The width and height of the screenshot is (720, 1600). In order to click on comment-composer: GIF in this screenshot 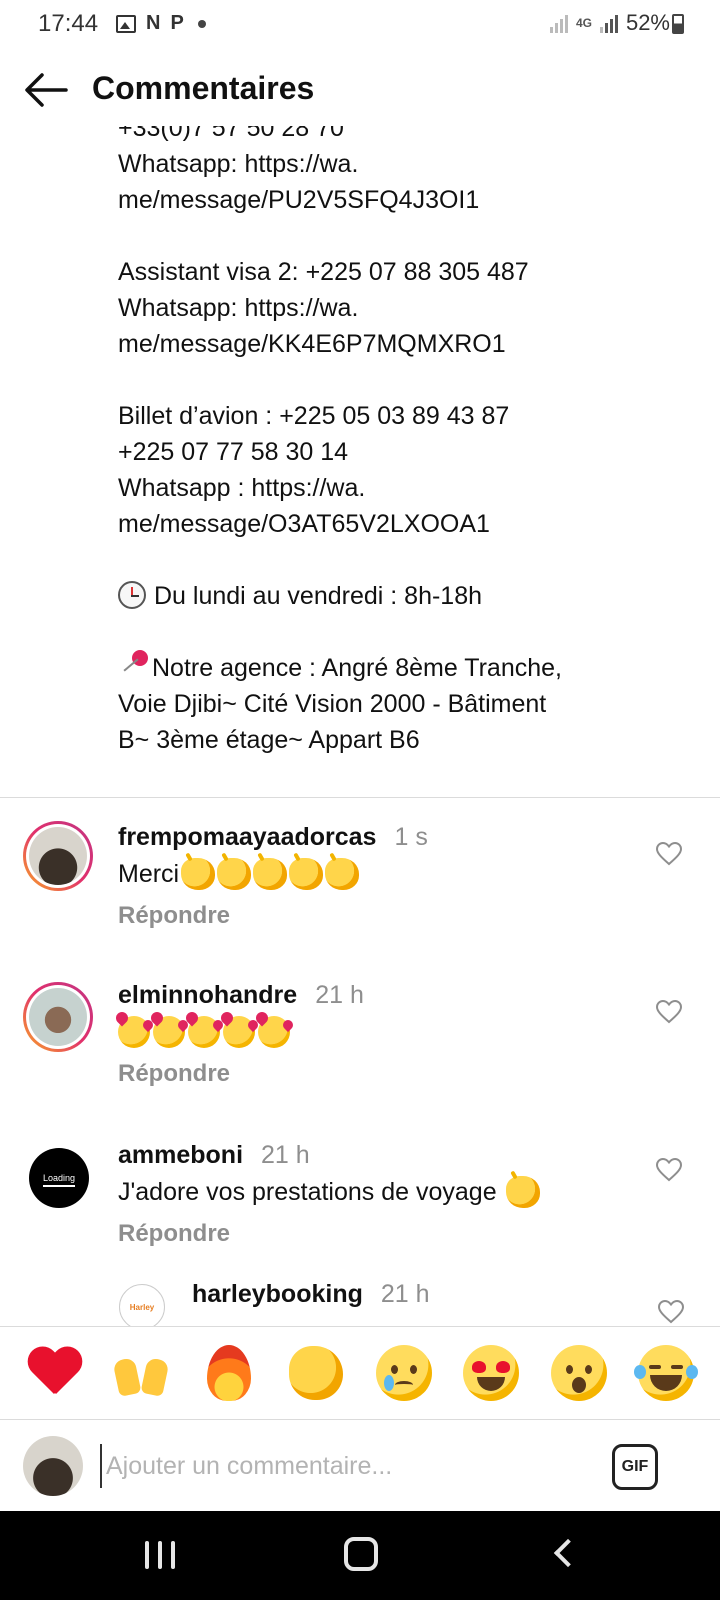, I will do `click(360, 1465)`.